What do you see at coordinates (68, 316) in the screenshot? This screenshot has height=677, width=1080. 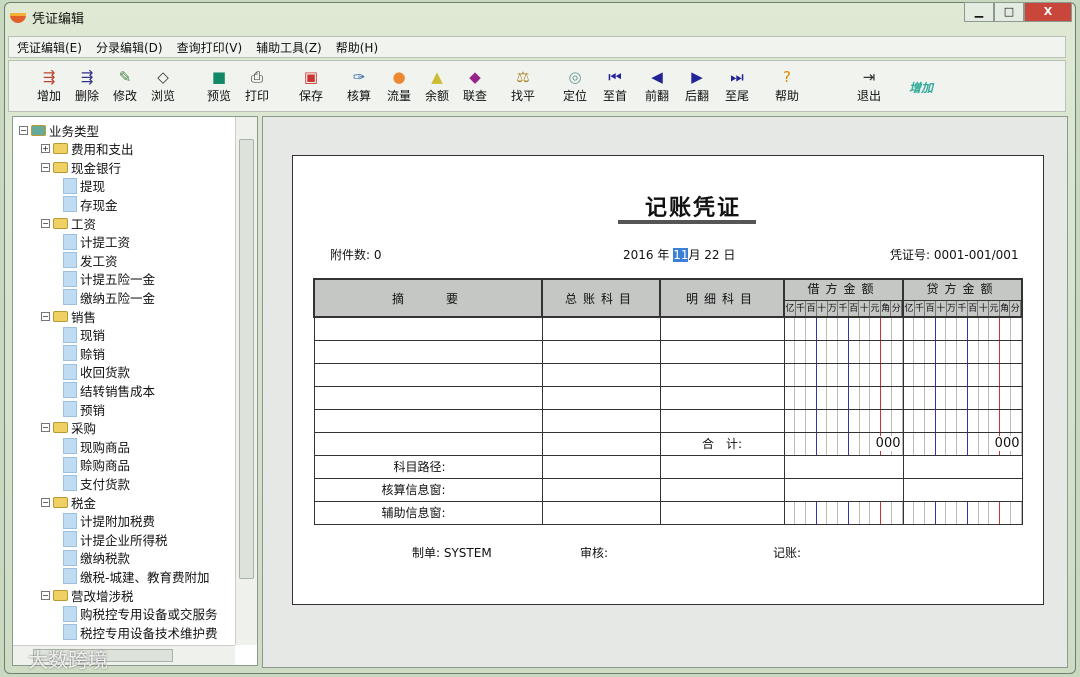 I see `tree-node: − 销售` at bounding box center [68, 316].